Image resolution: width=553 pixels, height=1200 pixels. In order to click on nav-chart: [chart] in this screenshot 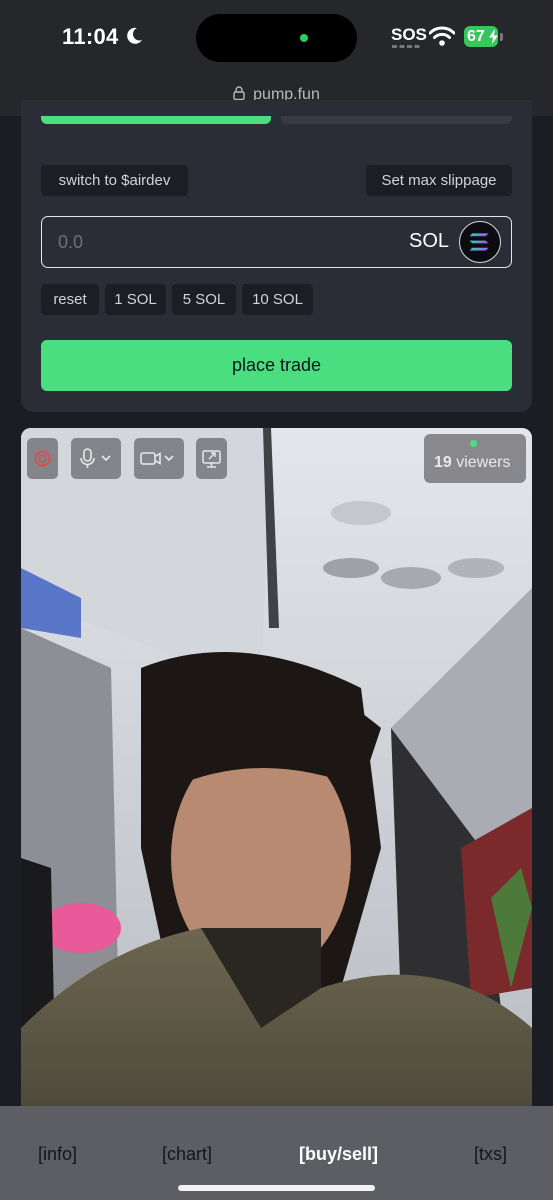, I will do `click(187, 1154)`.